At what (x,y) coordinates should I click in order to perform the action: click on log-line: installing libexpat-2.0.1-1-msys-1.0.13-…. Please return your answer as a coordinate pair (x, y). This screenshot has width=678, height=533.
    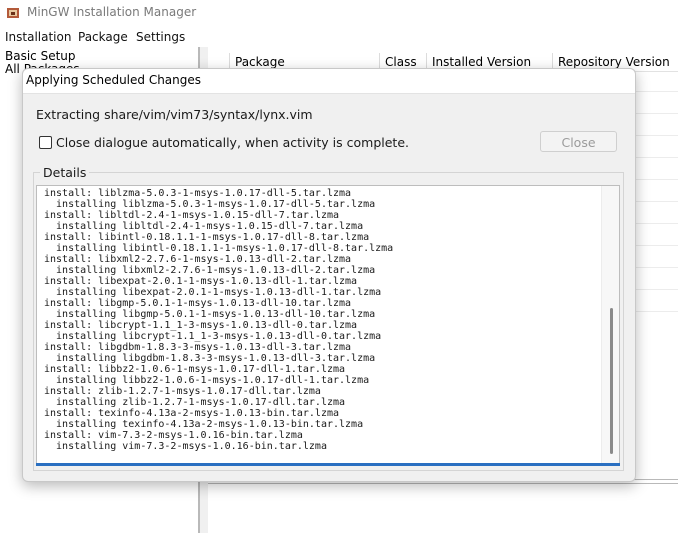
    Looking at the image, I should click on (213, 292).